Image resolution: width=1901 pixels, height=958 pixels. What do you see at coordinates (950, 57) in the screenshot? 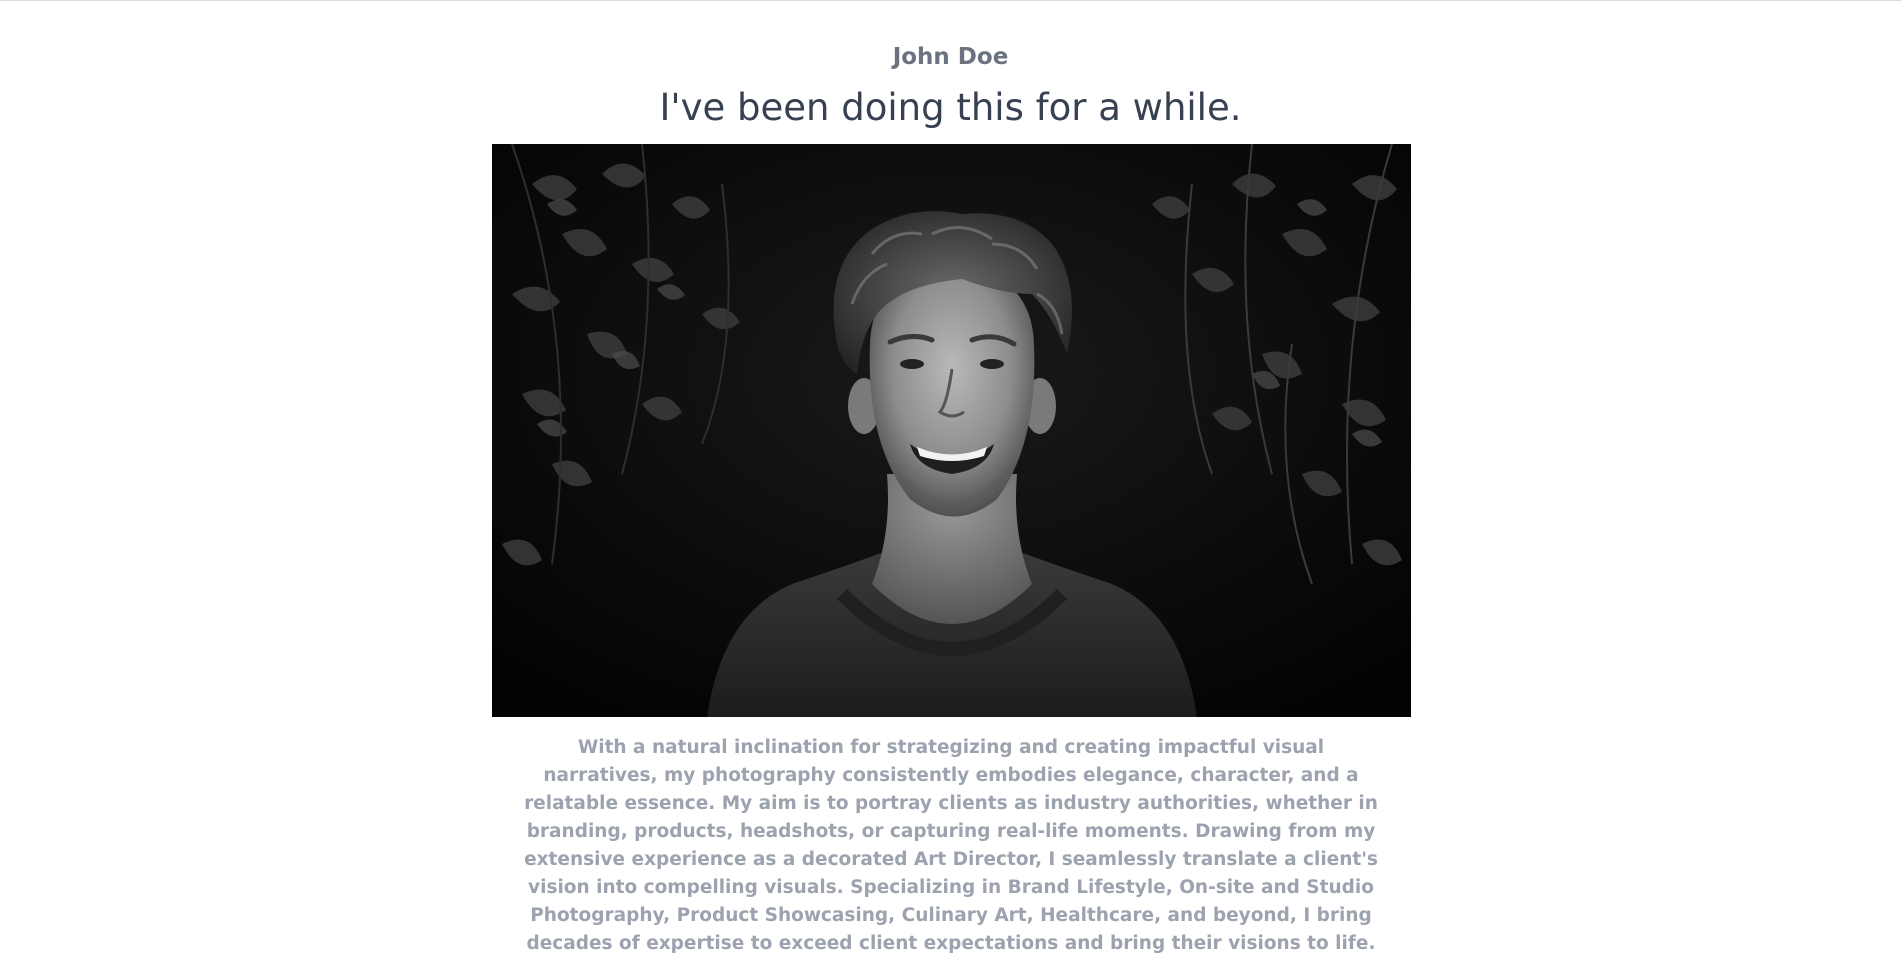
I see `profile-name: John Doe` at bounding box center [950, 57].